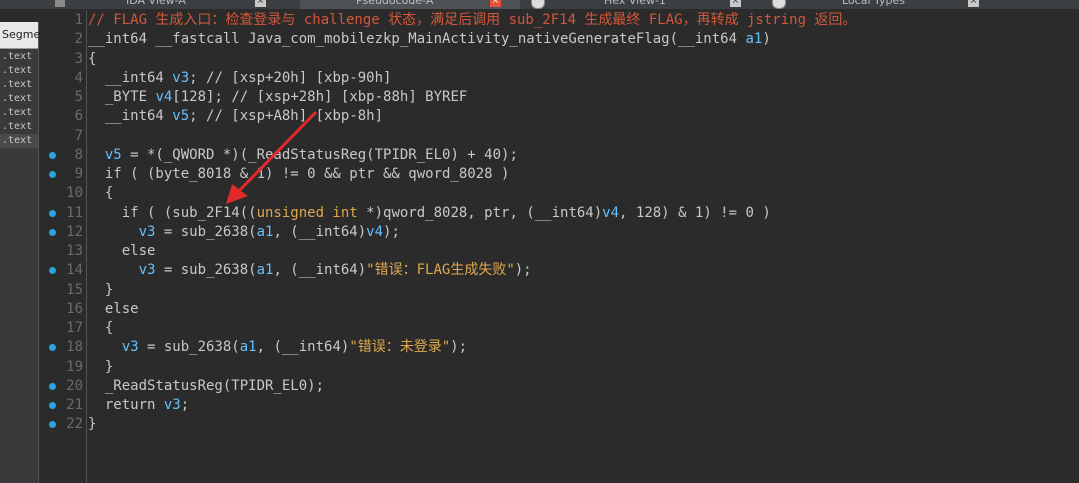 The width and height of the screenshot is (1079, 483). Describe the element at coordinates (62, 136) in the screenshot. I see `gutter-line: 7` at that location.